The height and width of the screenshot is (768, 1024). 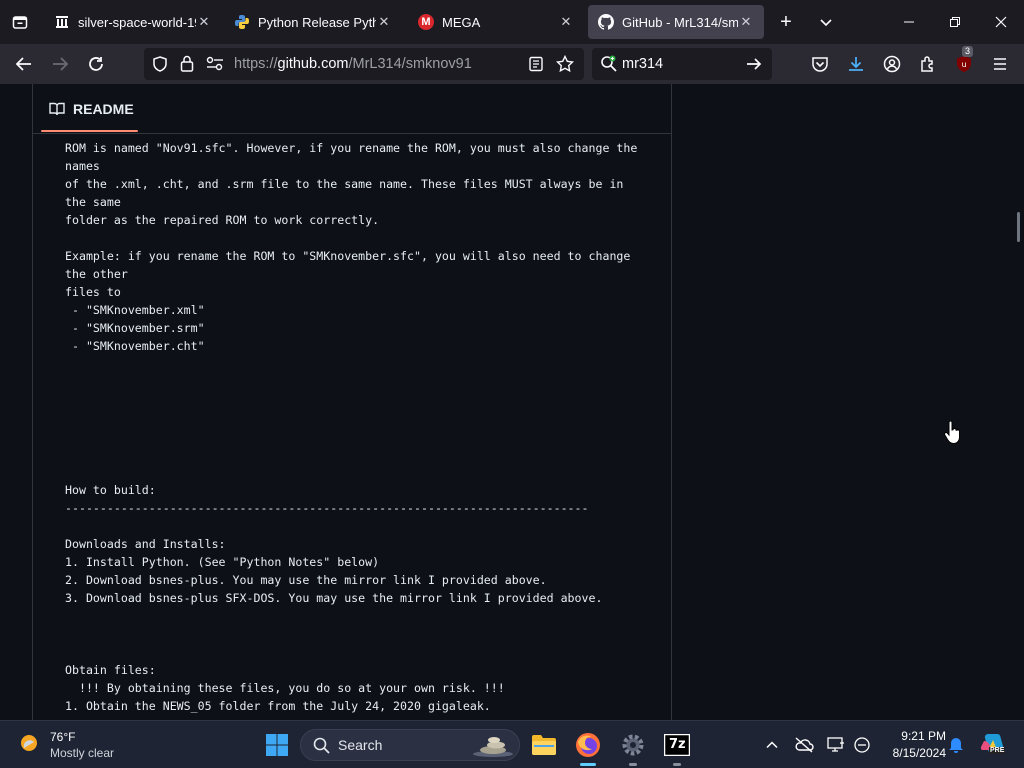 I want to click on onedrive-tray-button, so click(x=804, y=745).